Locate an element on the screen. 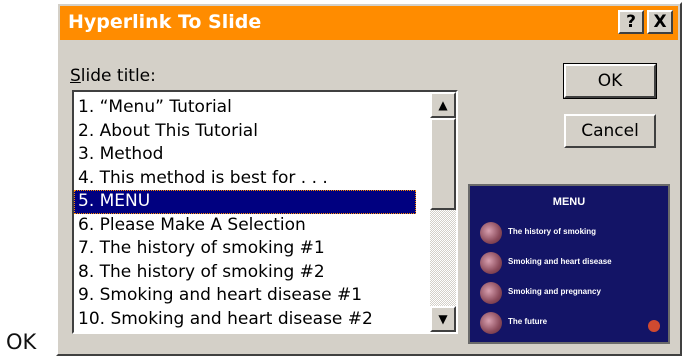 The image size is (686, 360). outside-ok-label: OK is located at coordinates (21, 342).